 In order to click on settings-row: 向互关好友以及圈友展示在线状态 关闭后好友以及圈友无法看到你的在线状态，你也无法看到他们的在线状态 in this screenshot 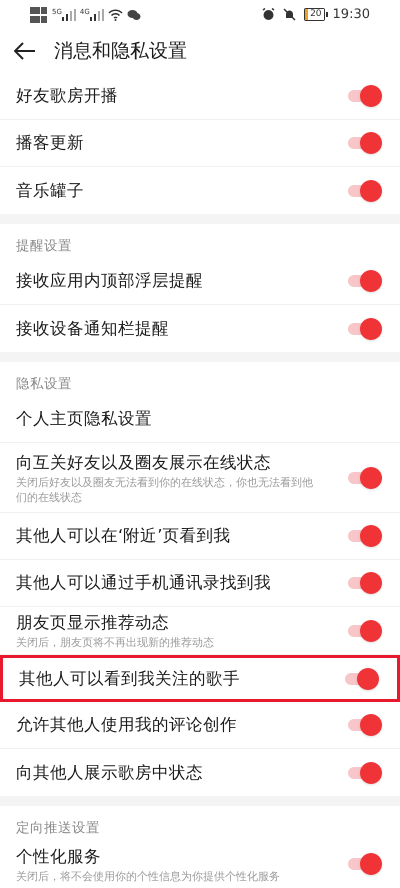, I will do `click(200, 478)`.